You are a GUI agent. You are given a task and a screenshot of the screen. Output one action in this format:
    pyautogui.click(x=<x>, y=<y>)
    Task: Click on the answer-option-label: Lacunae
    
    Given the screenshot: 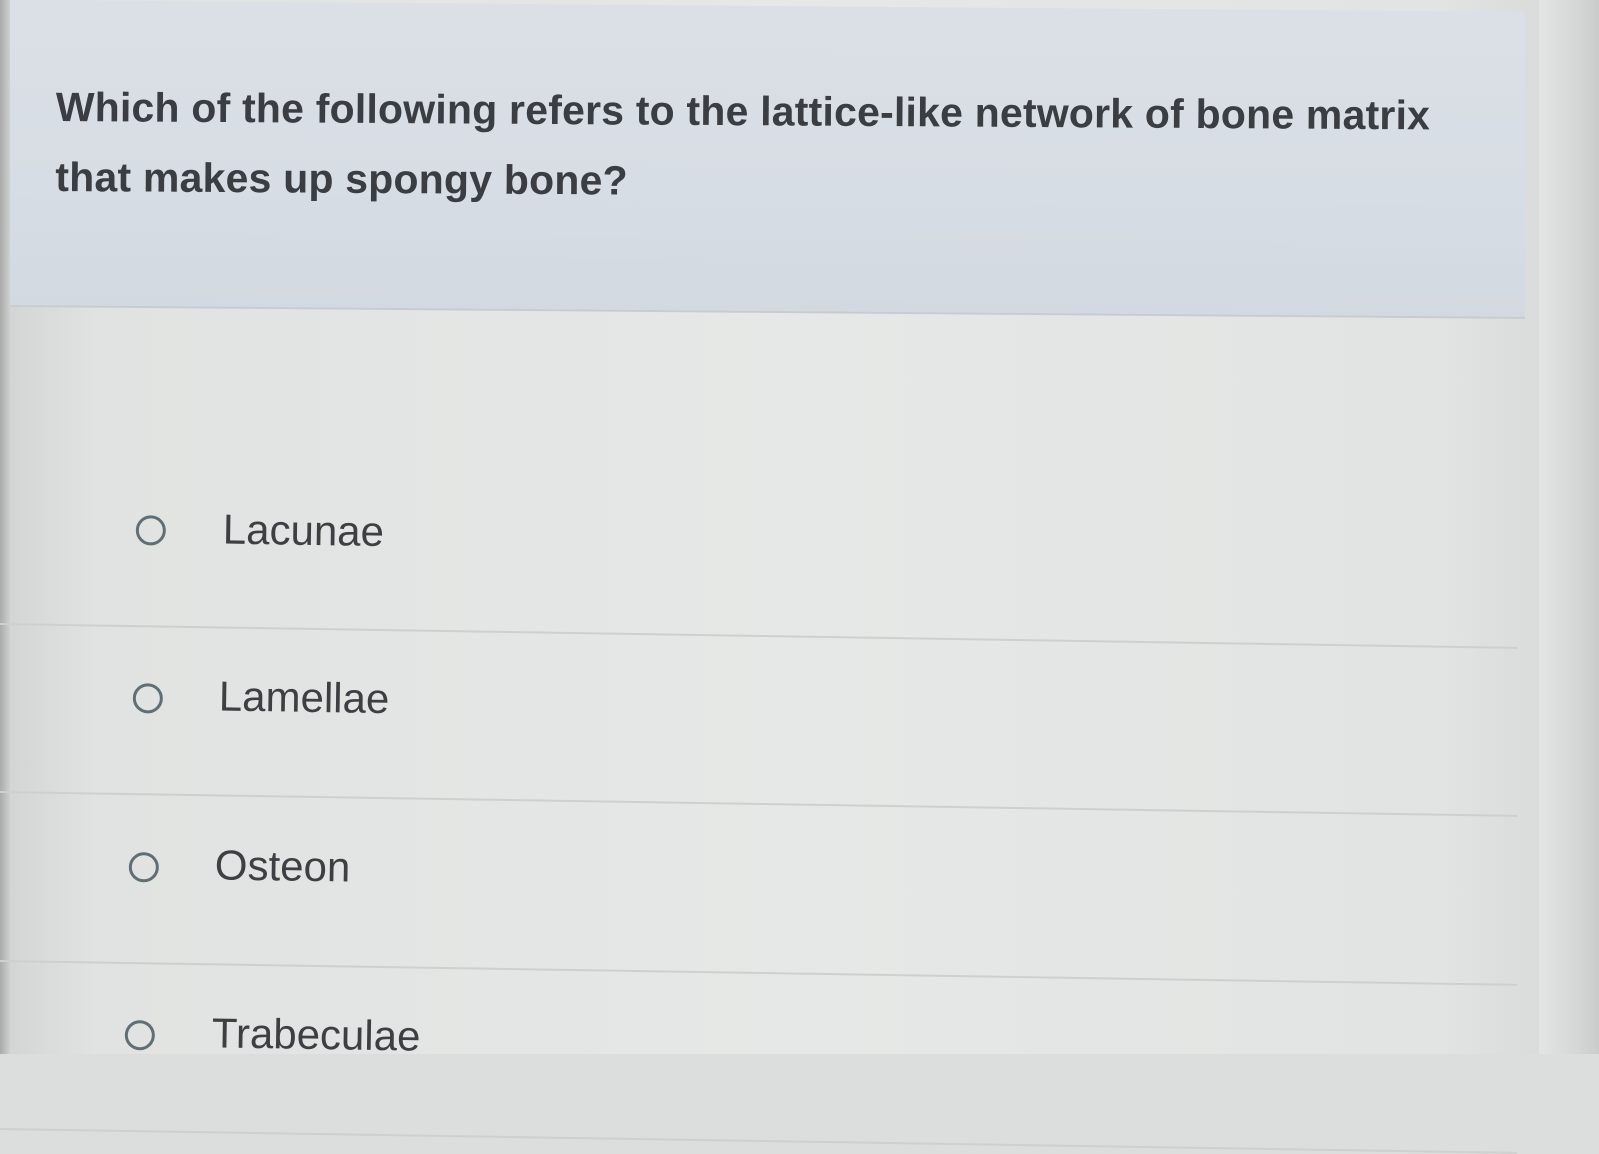 What is the action you would take?
    pyautogui.click(x=303, y=530)
    